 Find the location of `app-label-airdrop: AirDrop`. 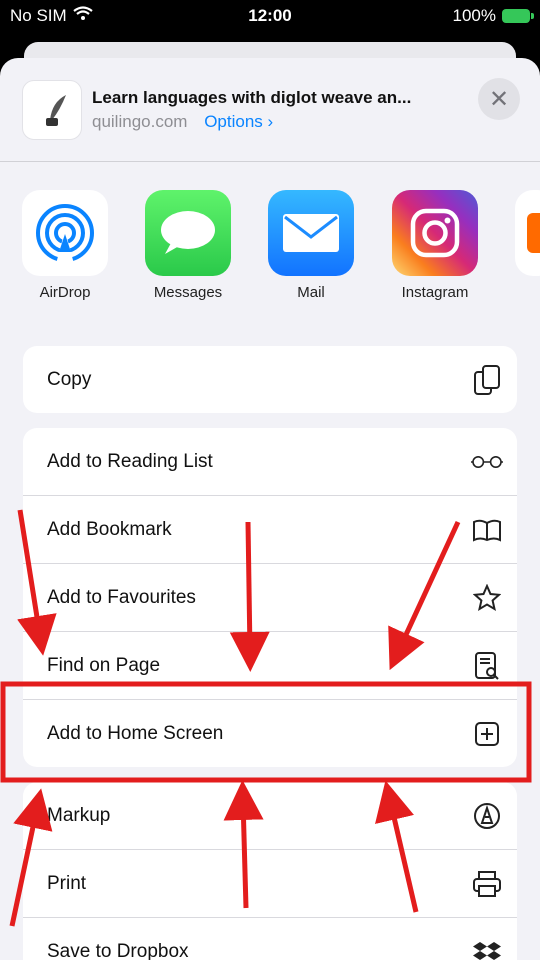

app-label-airdrop: AirDrop is located at coordinates (65, 292).